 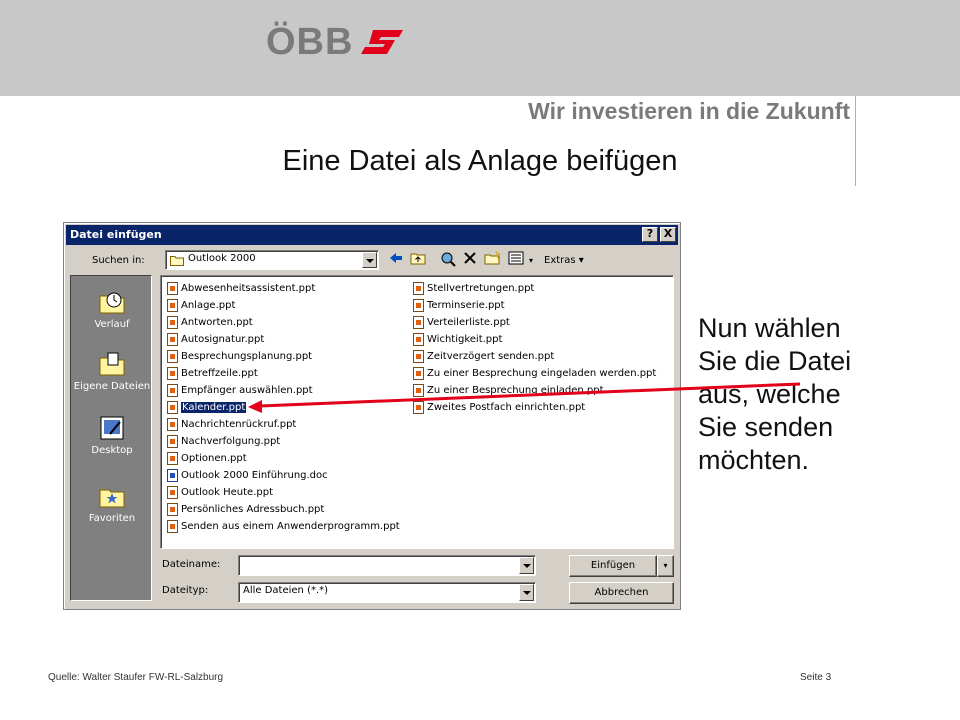 What do you see at coordinates (816, 677) in the screenshot?
I see `page-number: Seite 3` at bounding box center [816, 677].